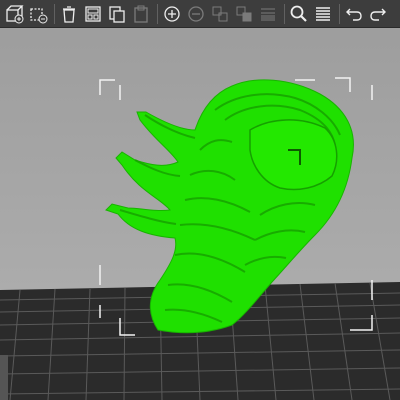  I want to click on remove-instance-button, so click(196, 14).